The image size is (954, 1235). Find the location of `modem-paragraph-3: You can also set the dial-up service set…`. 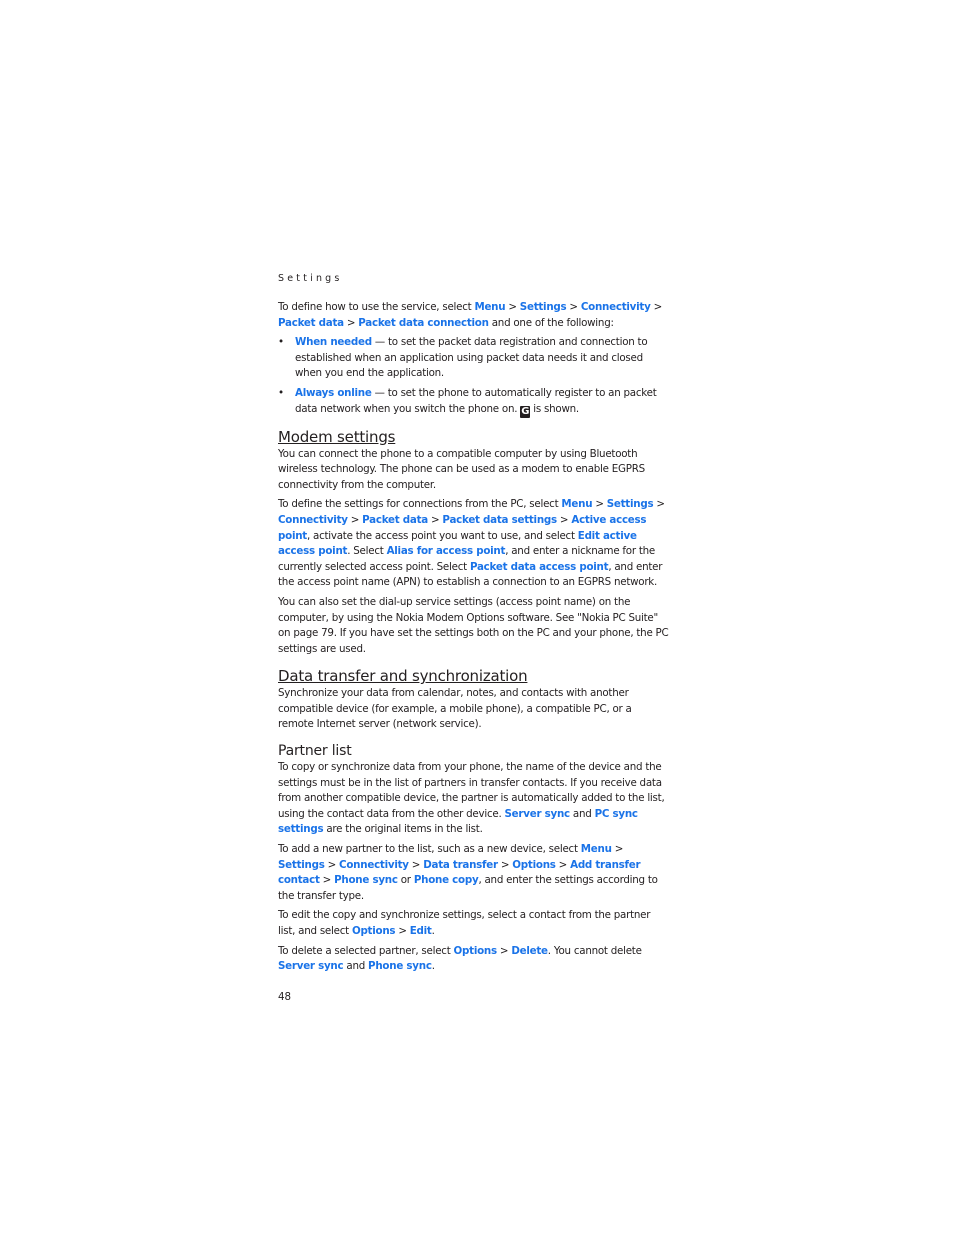

modem-paragraph-3: You can also set the dial-up service set… is located at coordinates (473, 625).